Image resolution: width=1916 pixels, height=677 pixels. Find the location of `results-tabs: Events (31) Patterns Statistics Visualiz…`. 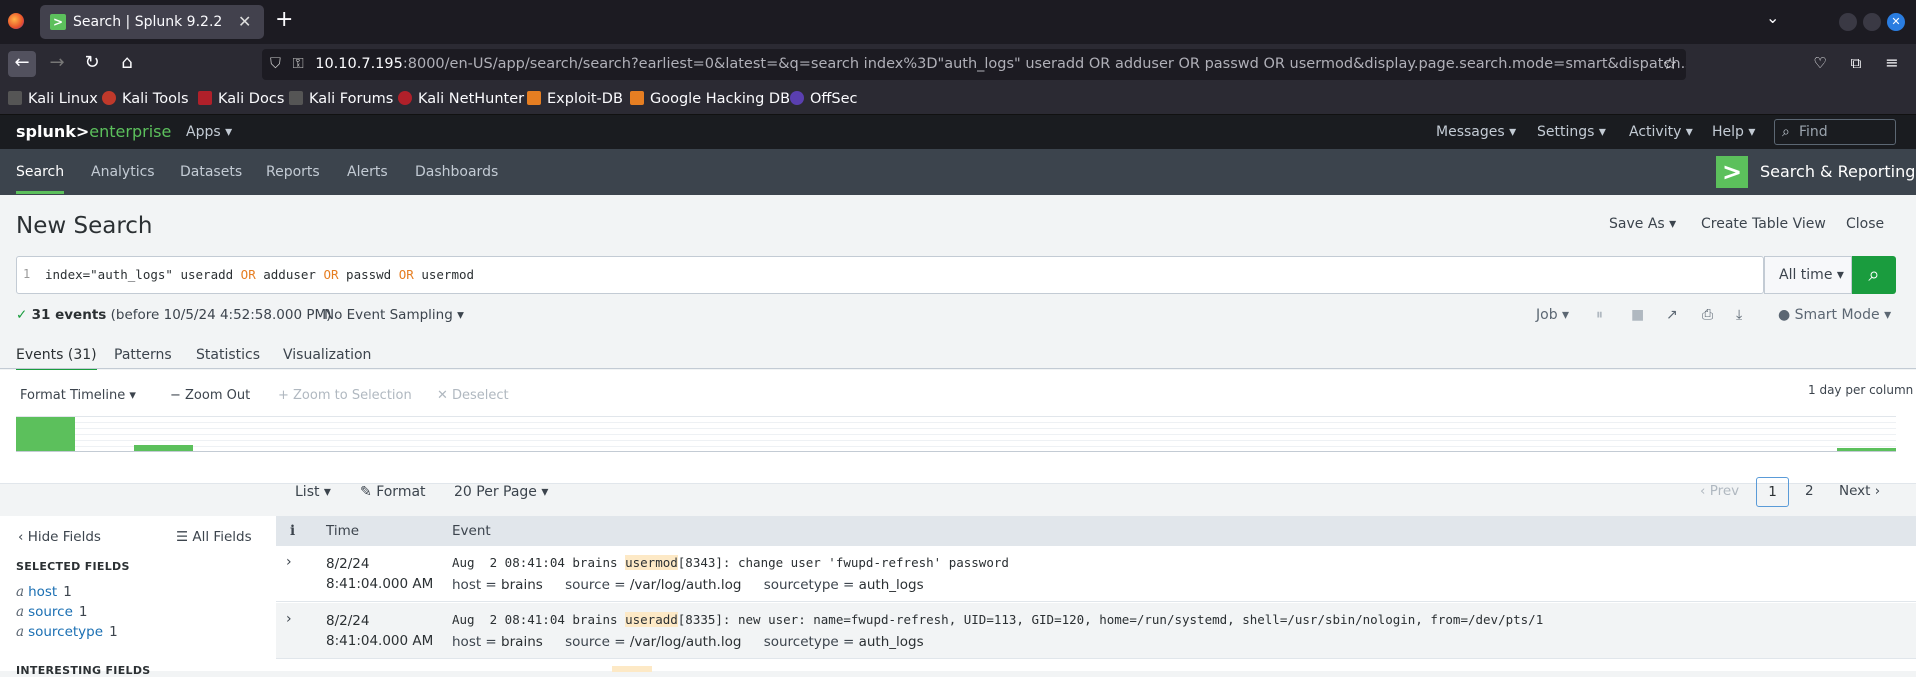

results-tabs: Events (31) Patterns Statistics Visualiz… is located at coordinates (958, 356).